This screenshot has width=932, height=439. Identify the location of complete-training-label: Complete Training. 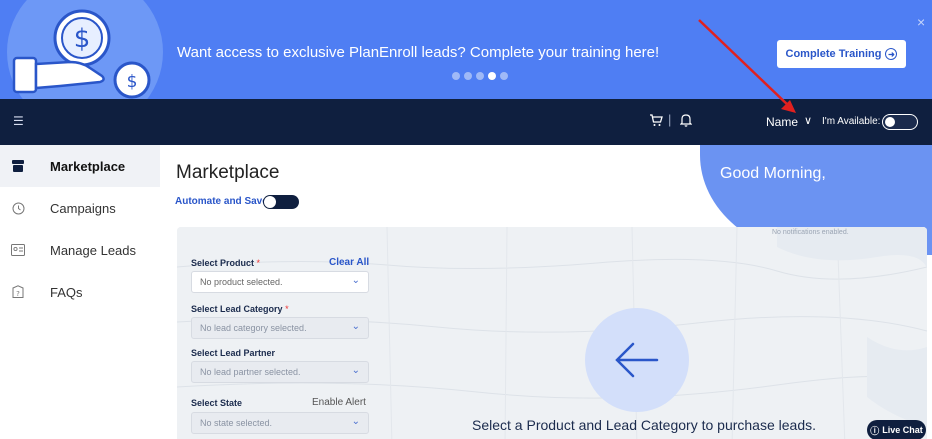
(833, 54).